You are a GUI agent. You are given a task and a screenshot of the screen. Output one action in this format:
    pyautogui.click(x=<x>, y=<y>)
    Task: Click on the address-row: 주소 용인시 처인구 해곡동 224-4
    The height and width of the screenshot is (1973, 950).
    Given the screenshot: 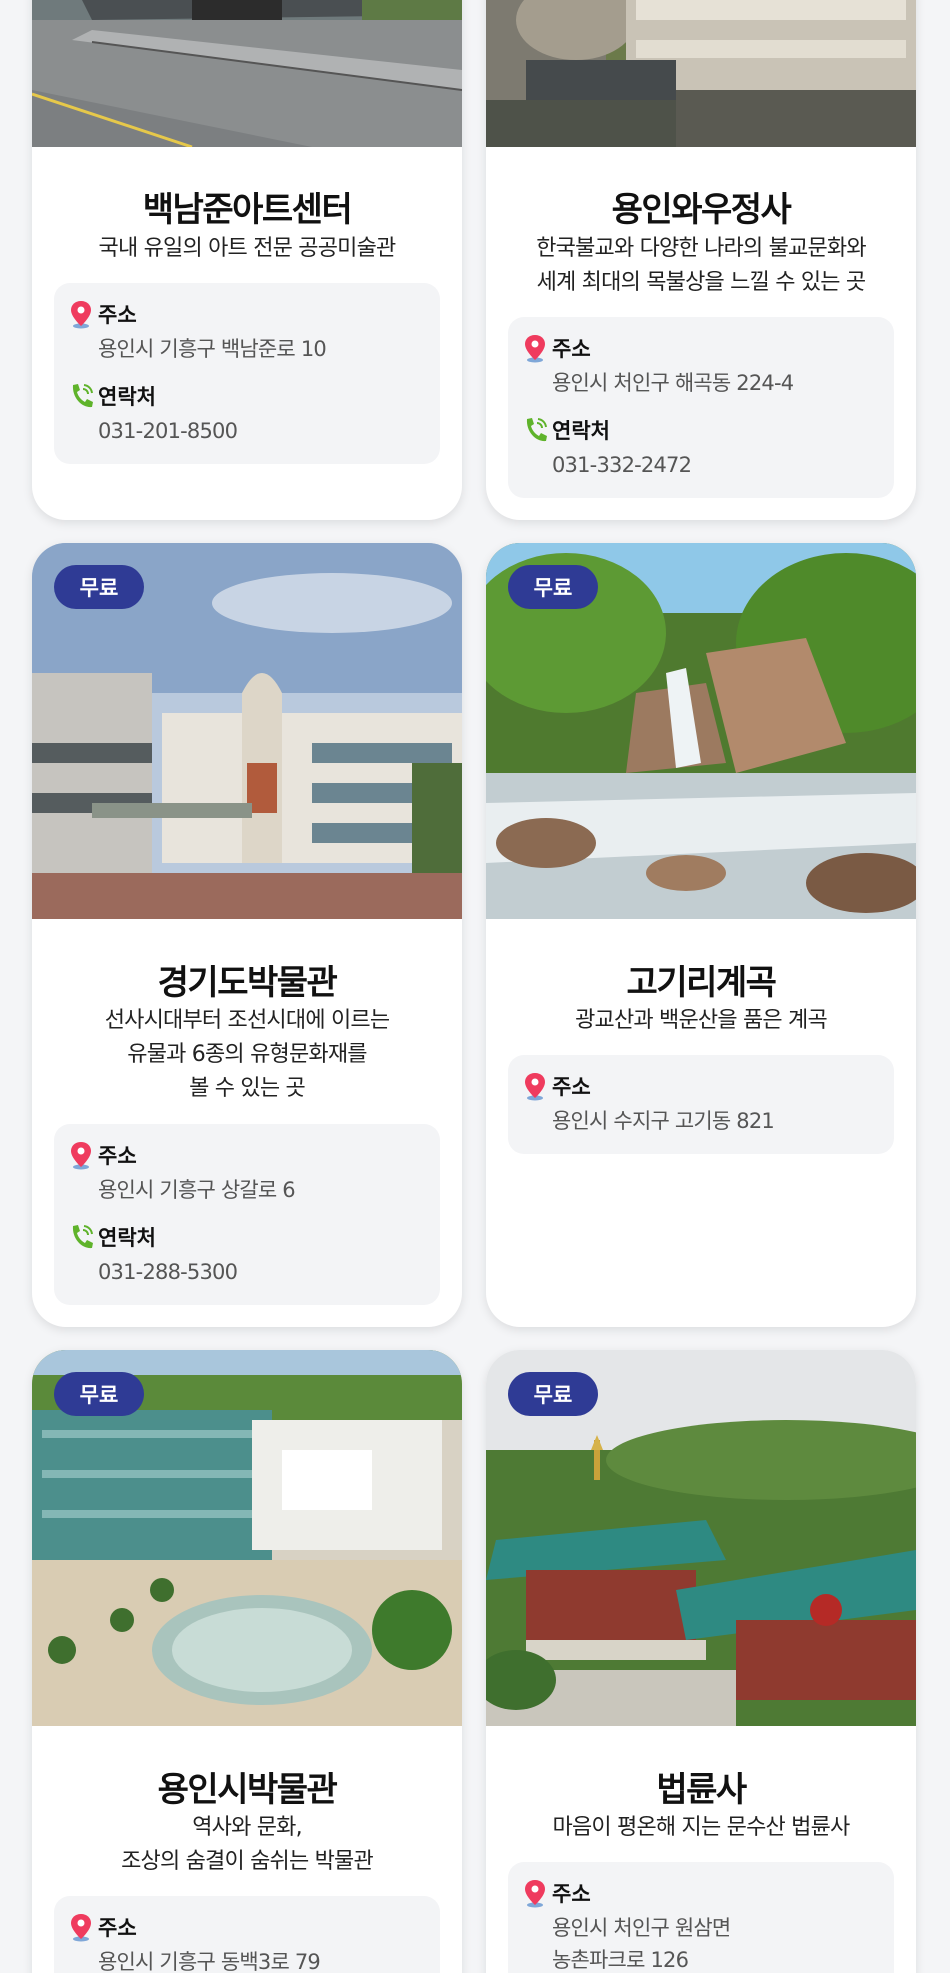 What is the action you would take?
    pyautogui.click(x=701, y=364)
    